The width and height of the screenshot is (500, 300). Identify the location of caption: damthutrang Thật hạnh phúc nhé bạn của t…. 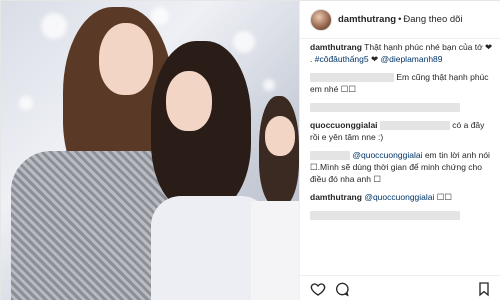
(402, 53).